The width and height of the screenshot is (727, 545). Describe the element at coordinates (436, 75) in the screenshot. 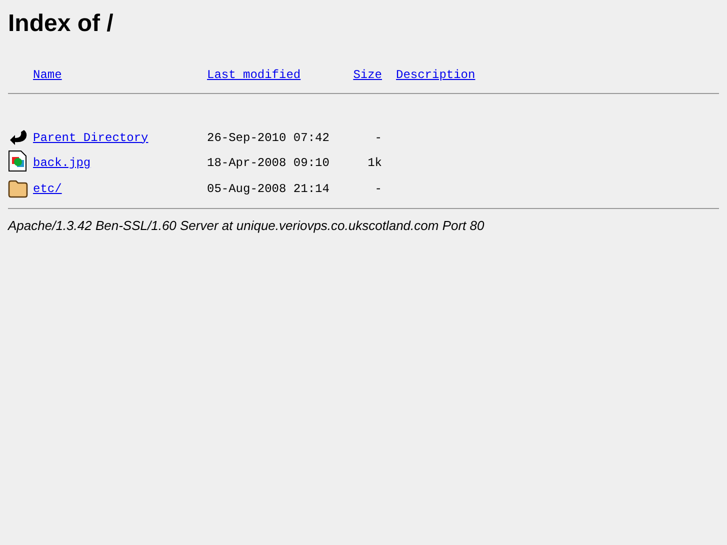

I see `column-header-link: Description` at that location.